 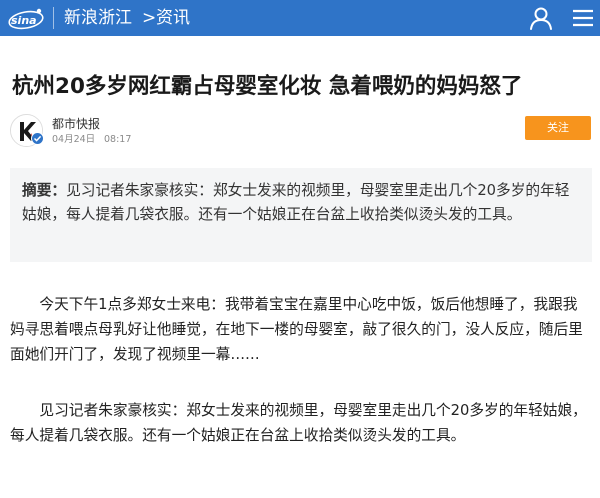 What do you see at coordinates (300, 18) in the screenshot?
I see `top-nav-bar: sina 新浪浙江 > 资讯` at bounding box center [300, 18].